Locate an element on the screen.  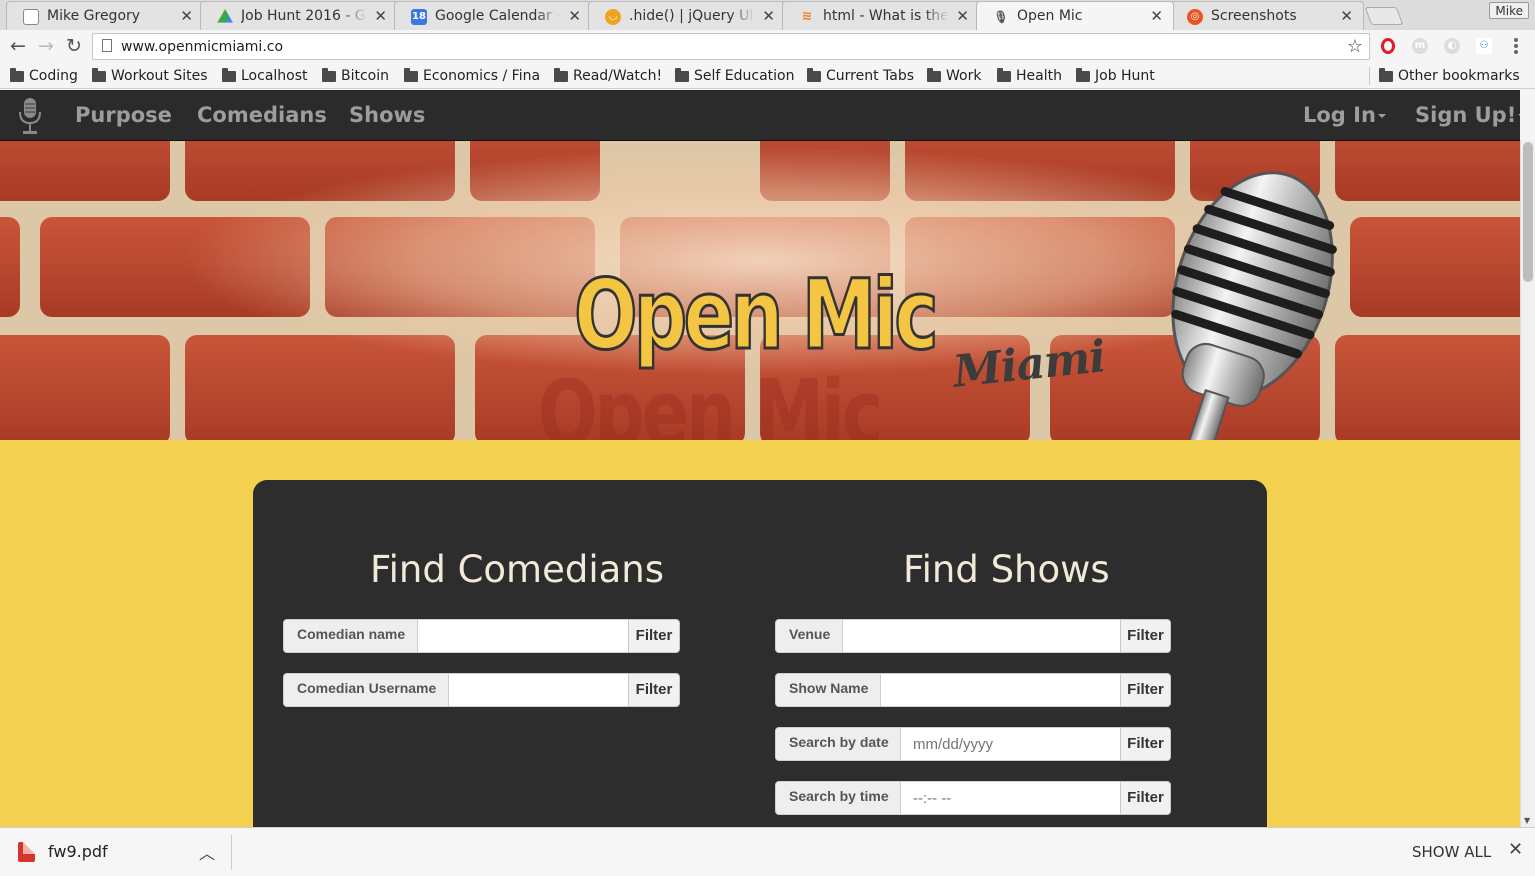
page-icon is located at coordinates (31, 17).